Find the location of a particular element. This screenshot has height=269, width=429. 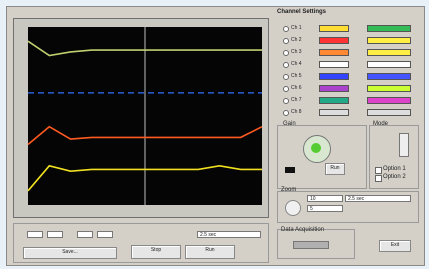

option2-label: Option 2 is located at coordinates (394, 177).